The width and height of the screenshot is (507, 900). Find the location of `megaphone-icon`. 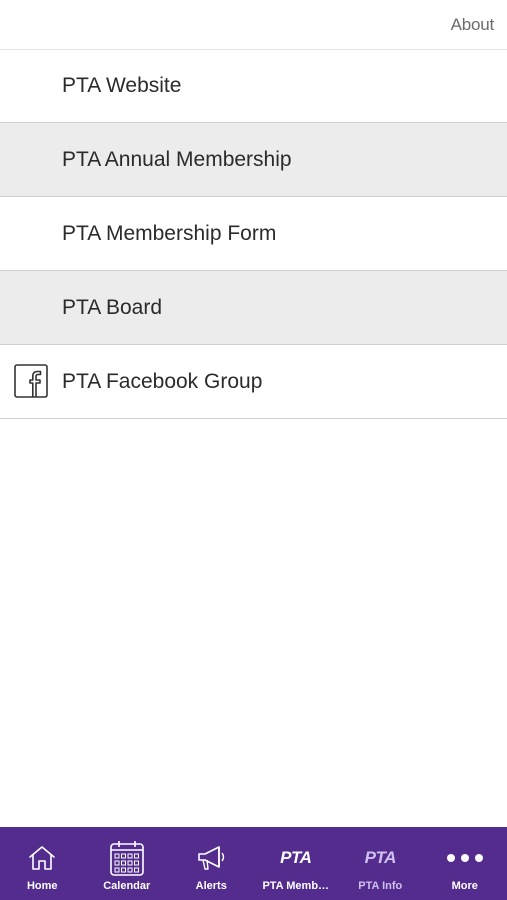

megaphone-icon is located at coordinates (211, 858).